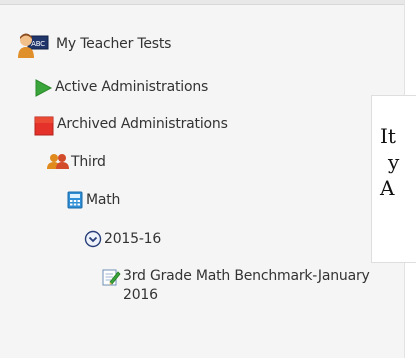  I want to click on tree-node-math: Math, so click(93, 203).